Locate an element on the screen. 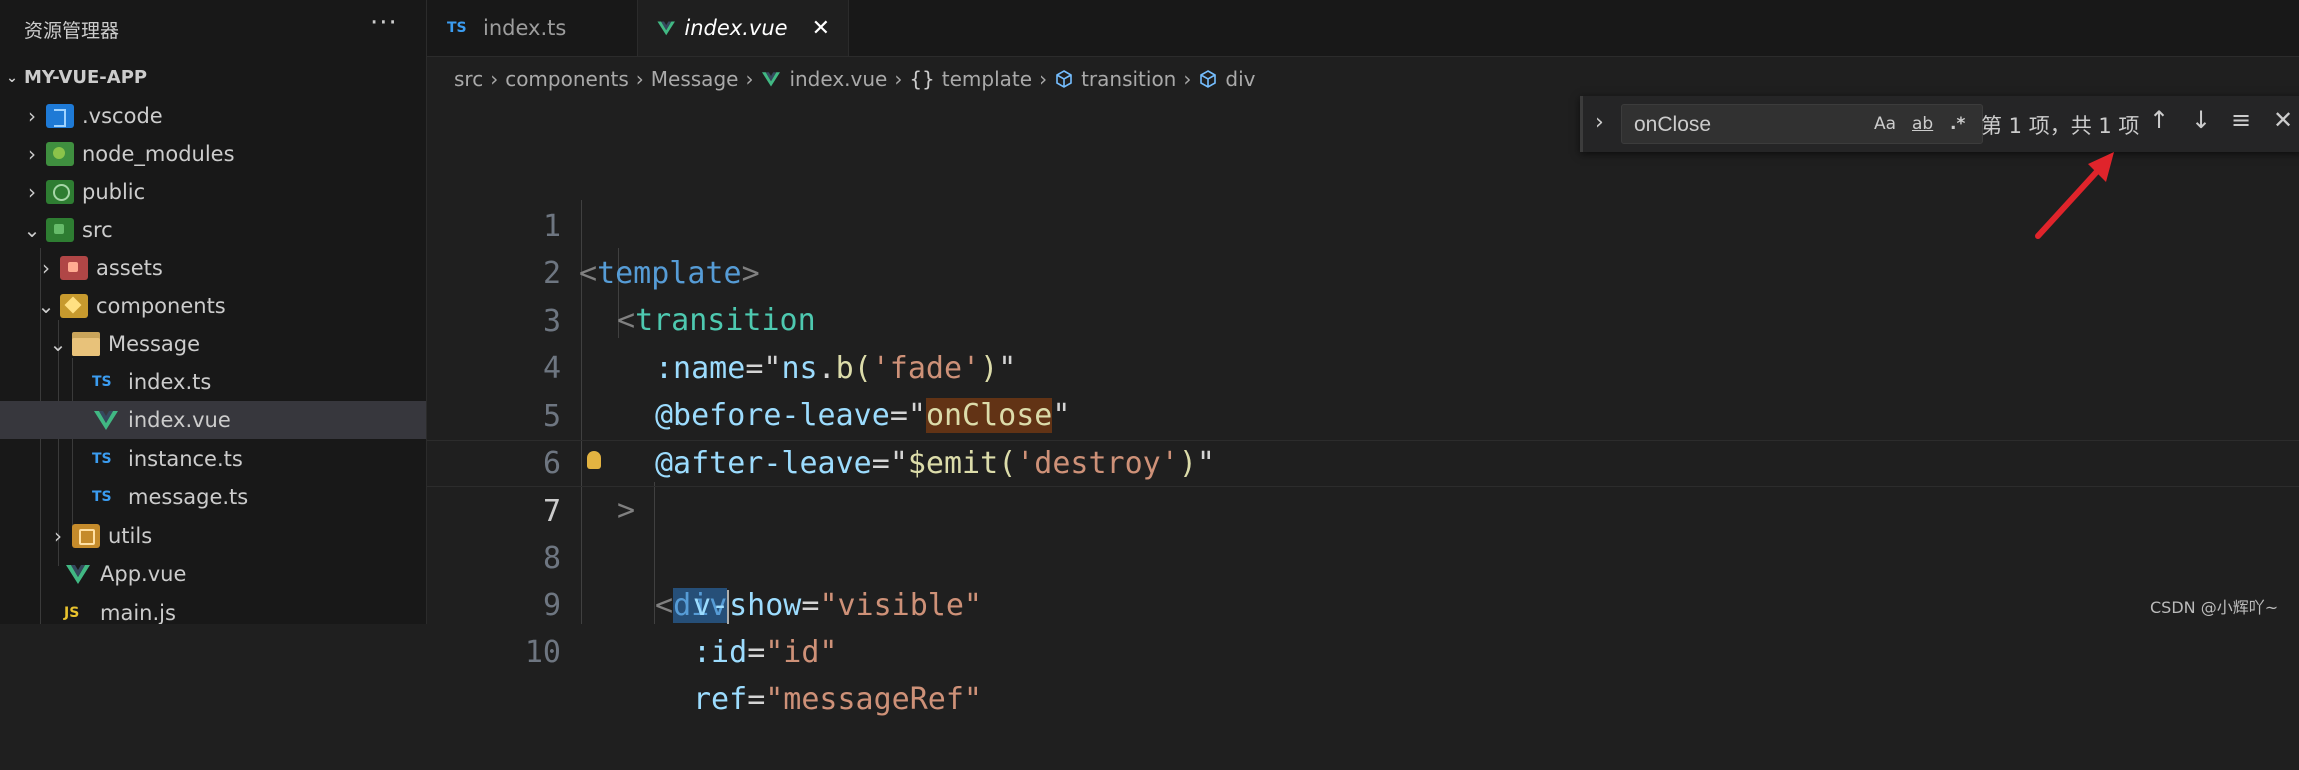 This screenshot has width=2299, height=770. breadcrumb-item: index.vue is located at coordinates (838, 79).